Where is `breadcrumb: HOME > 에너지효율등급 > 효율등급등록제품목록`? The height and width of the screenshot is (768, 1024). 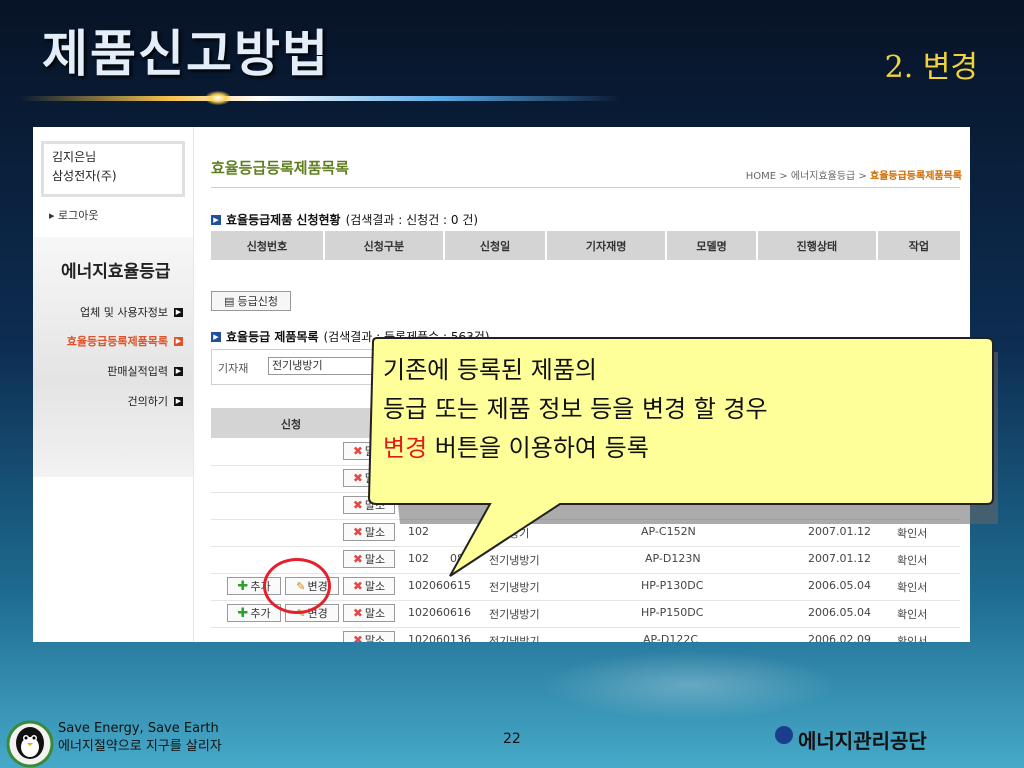
breadcrumb: HOME > 에너지효율등급 > 효율등급등록제품목록 is located at coordinates (854, 174).